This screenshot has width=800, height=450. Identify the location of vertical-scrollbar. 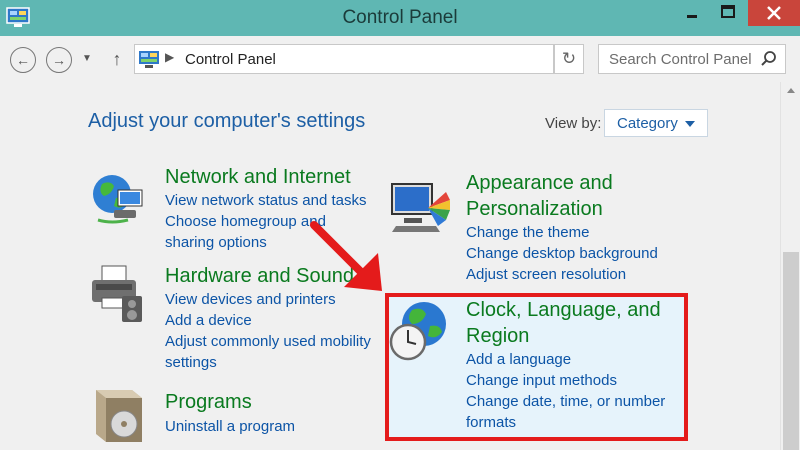
(790, 266).